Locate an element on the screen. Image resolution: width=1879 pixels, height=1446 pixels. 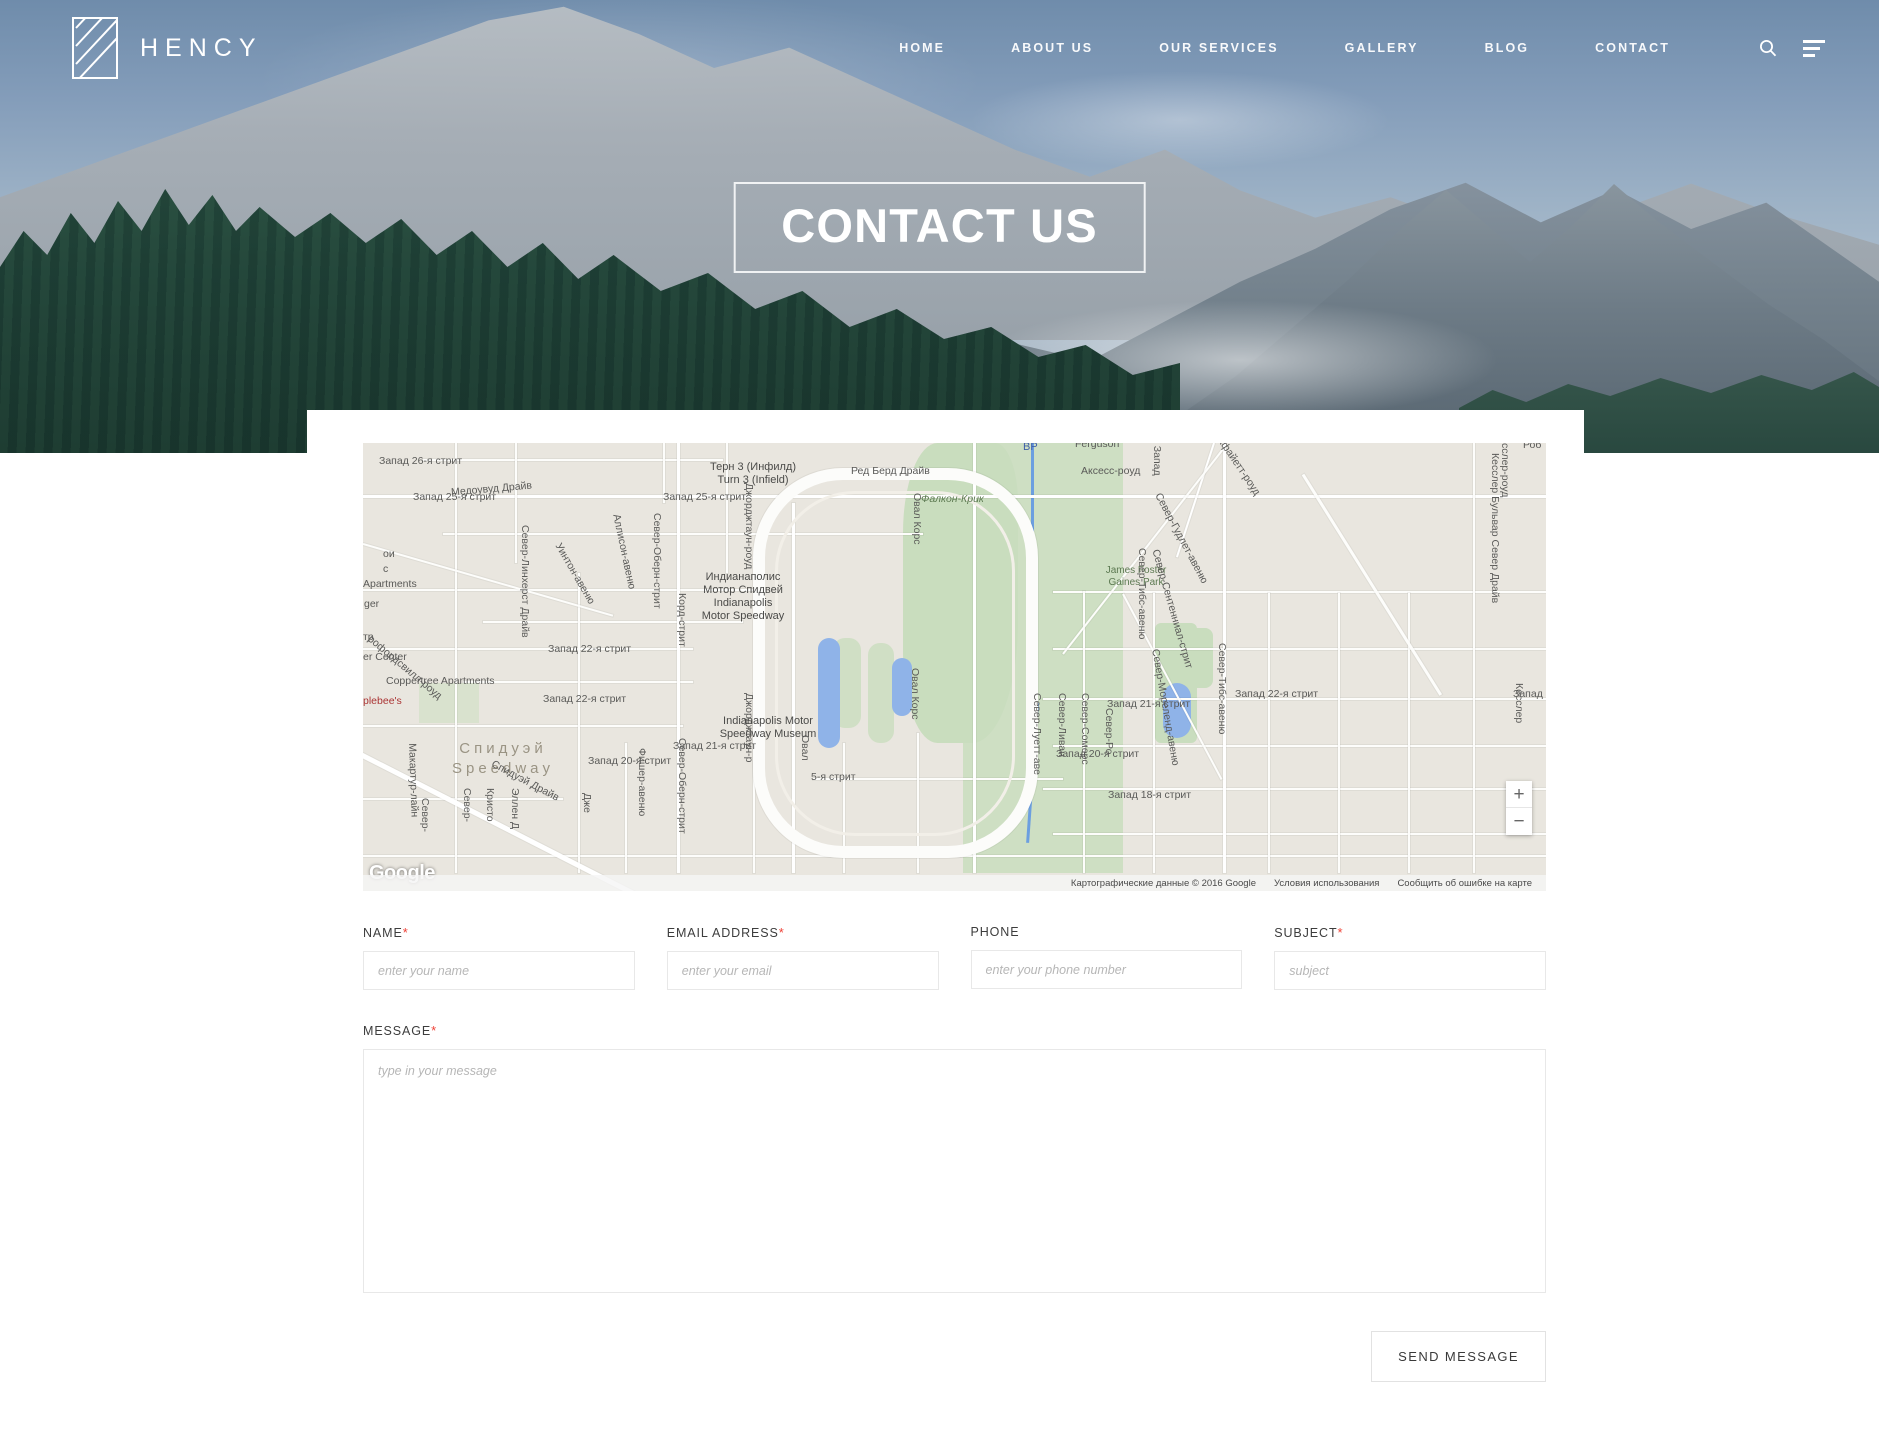
map-label: ю Запад is located at coordinates (1157, 459).